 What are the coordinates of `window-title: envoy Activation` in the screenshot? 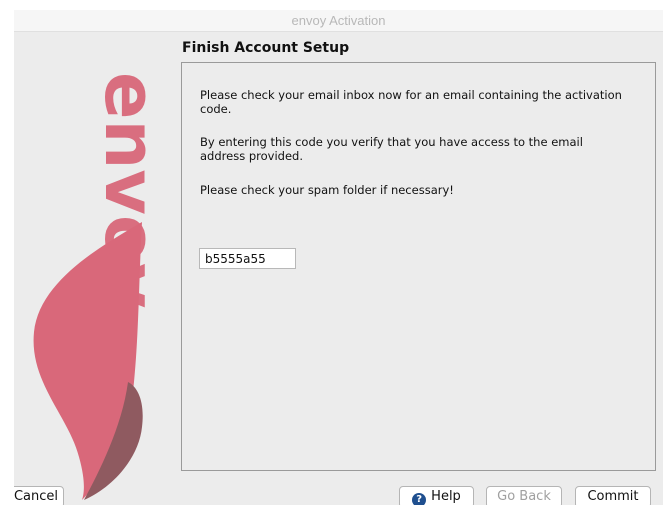 It's located at (338, 21).